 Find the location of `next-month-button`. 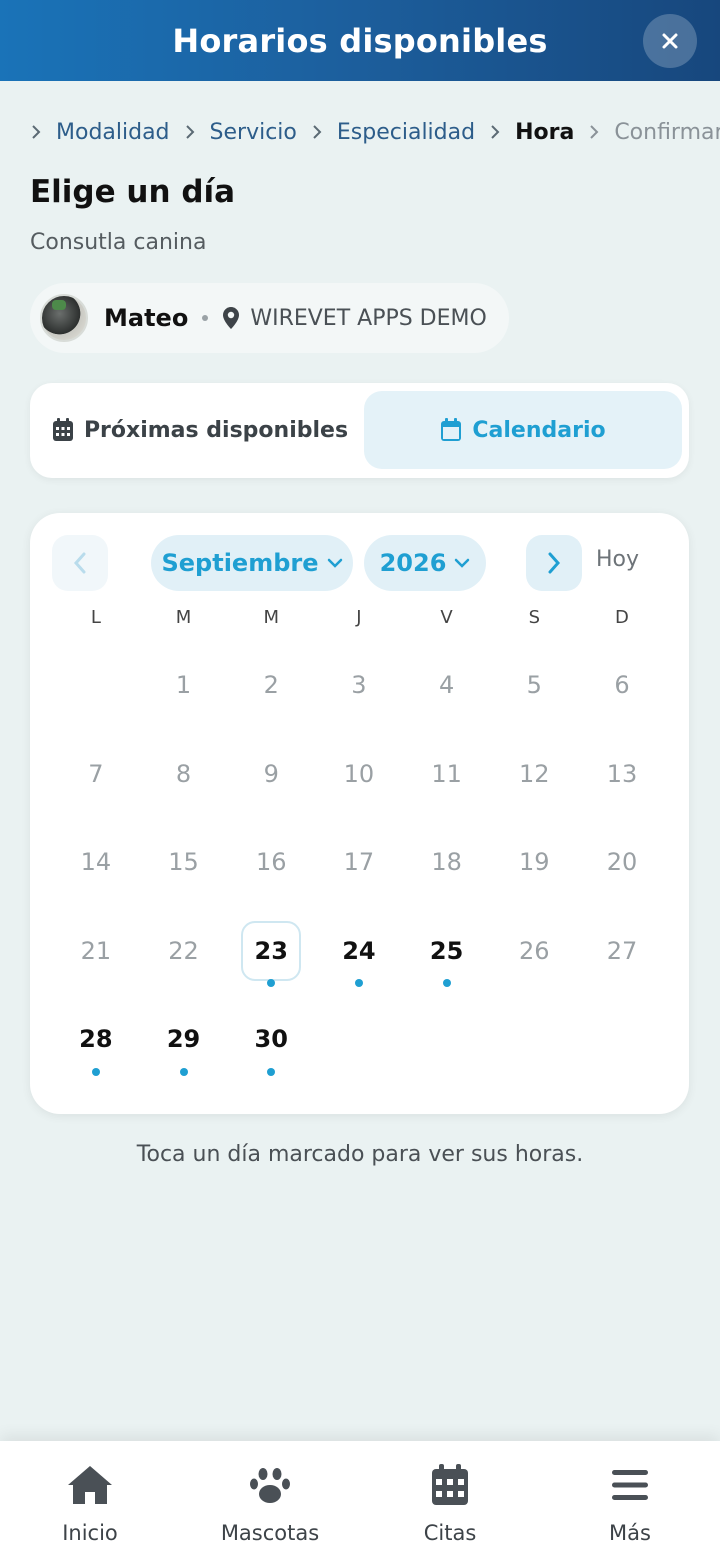

next-month-button is located at coordinates (554, 563).